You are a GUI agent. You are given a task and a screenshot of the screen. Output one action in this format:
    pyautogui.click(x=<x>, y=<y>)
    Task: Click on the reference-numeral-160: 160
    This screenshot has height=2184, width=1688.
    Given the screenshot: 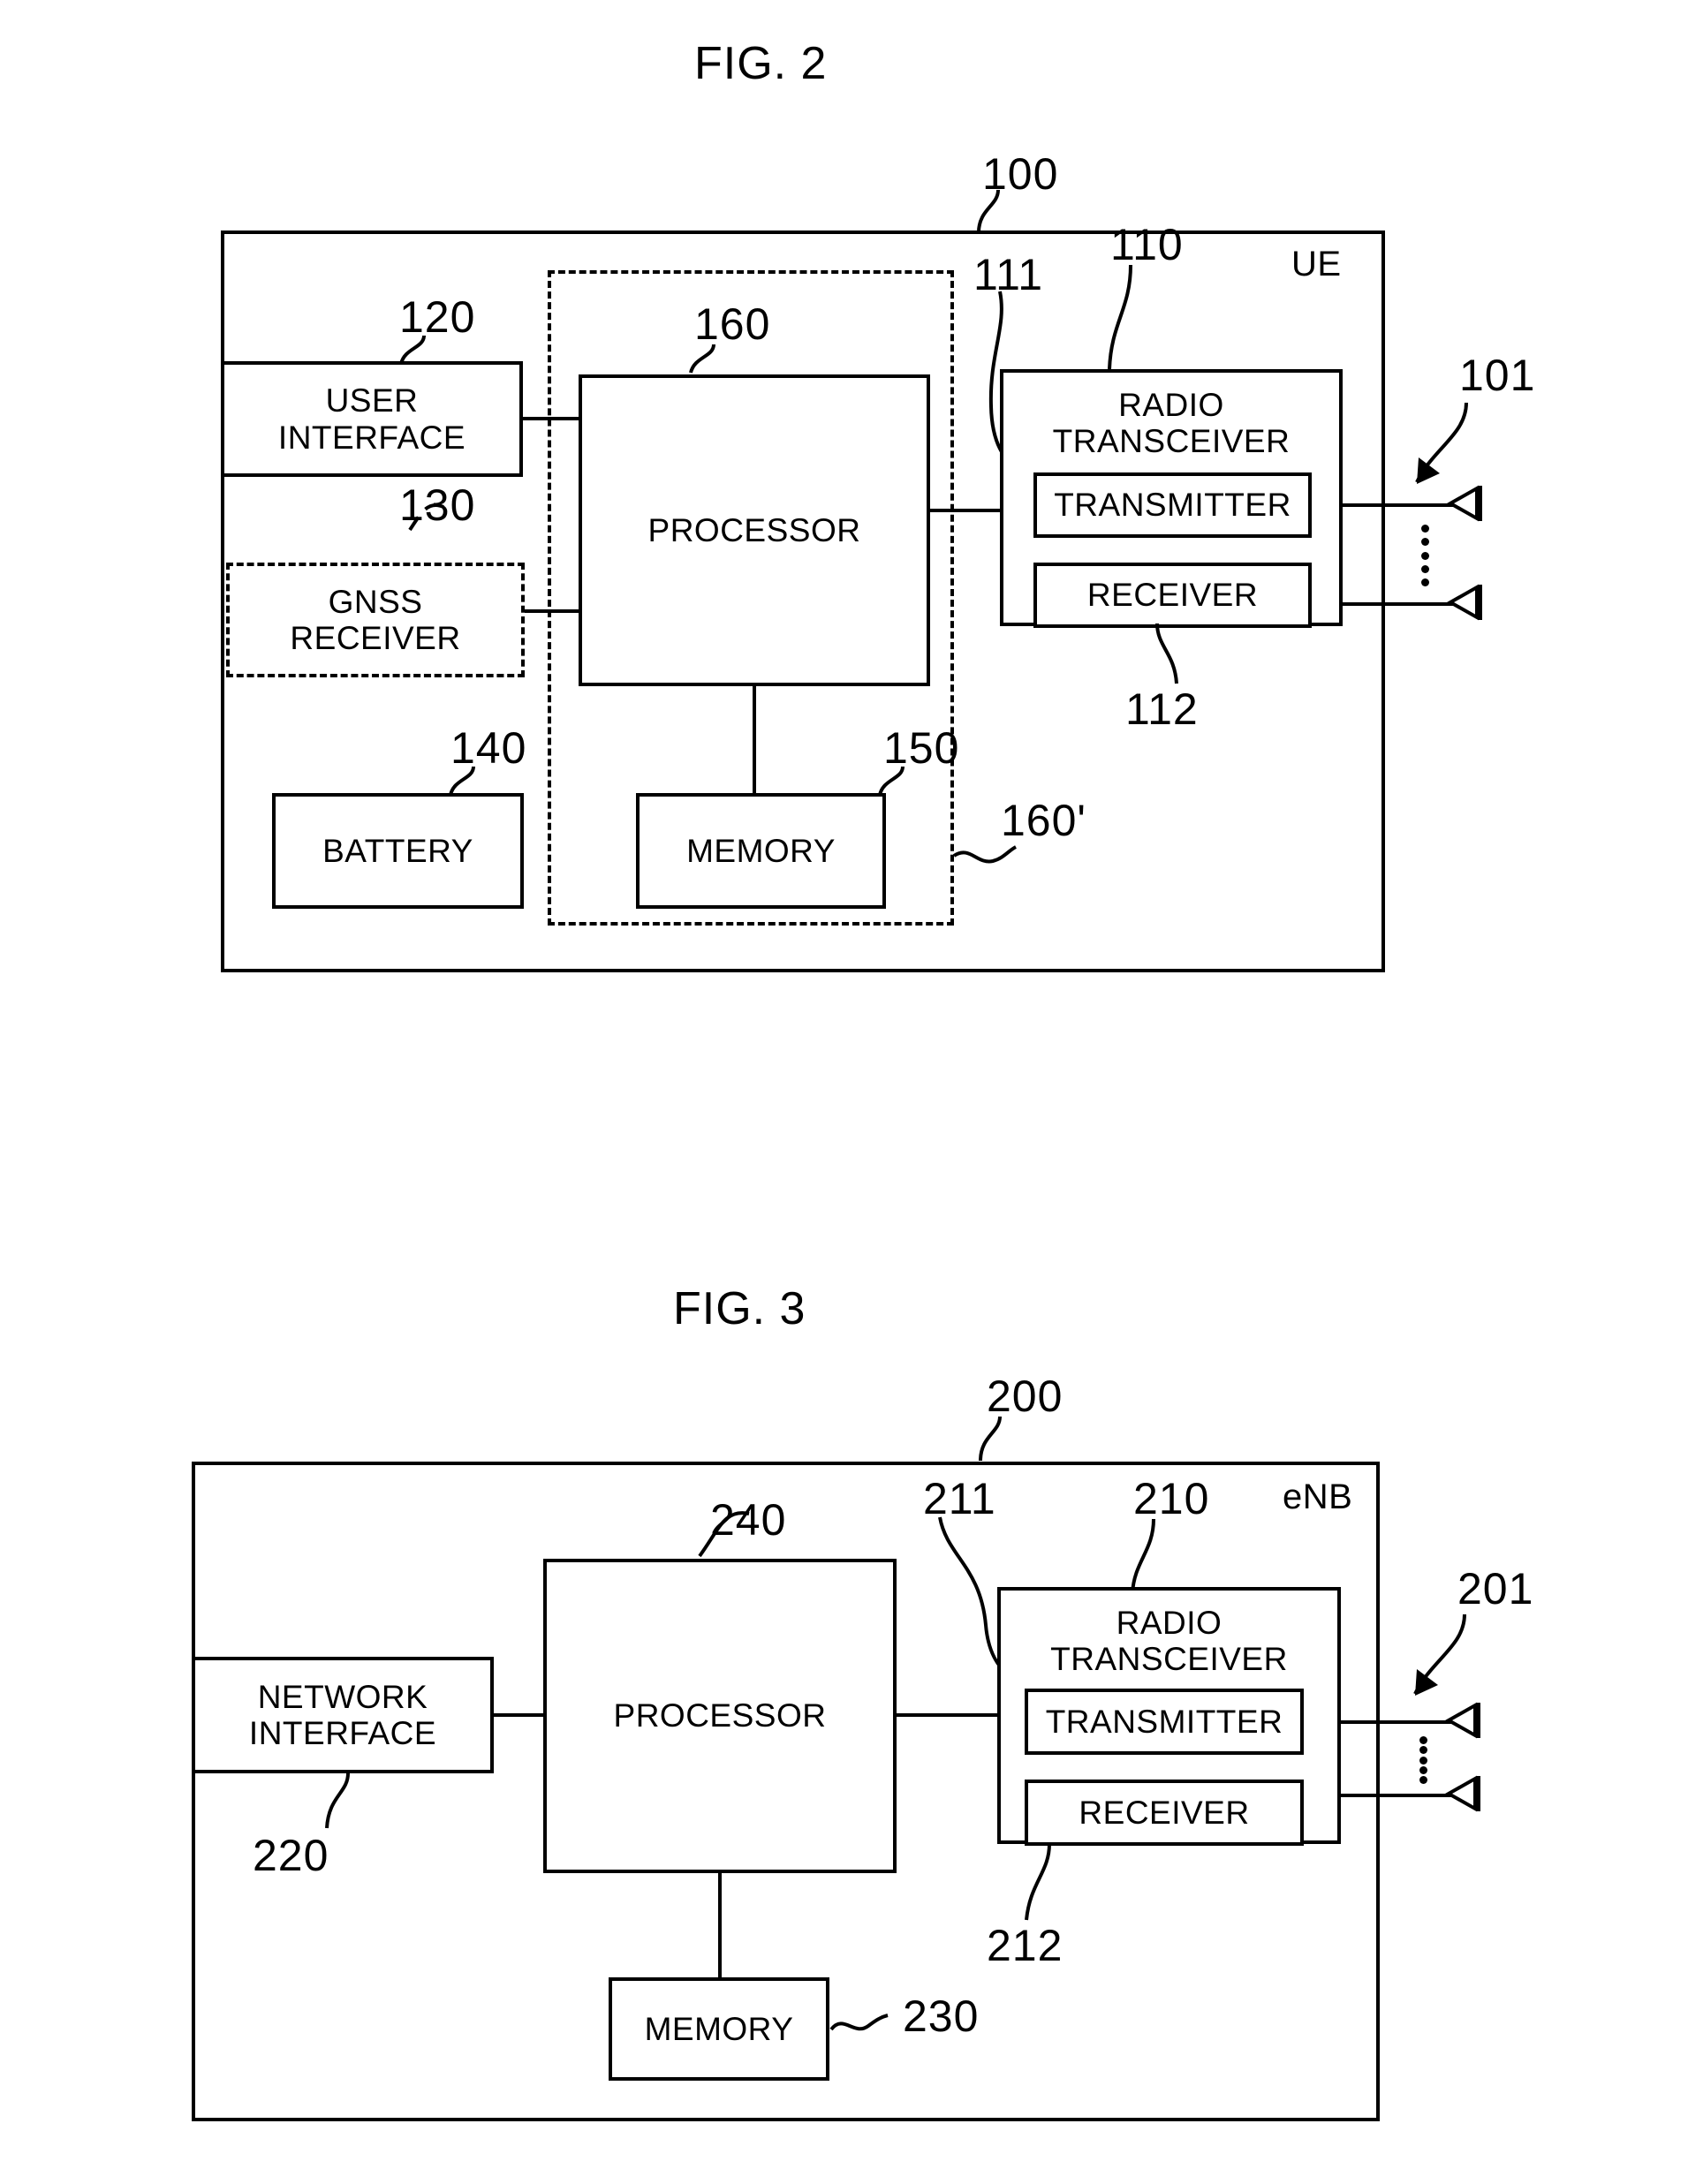 What is the action you would take?
    pyautogui.click(x=732, y=324)
    